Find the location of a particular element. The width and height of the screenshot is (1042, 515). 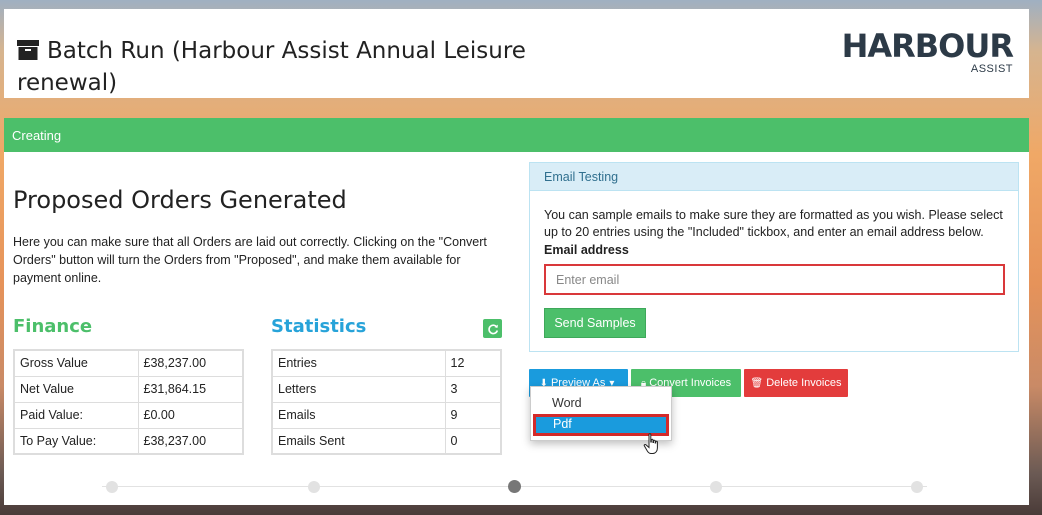

statistics-table: Entries 12 Letters 3 Emails 9 Emails Sent 0 is located at coordinates (386, 402).